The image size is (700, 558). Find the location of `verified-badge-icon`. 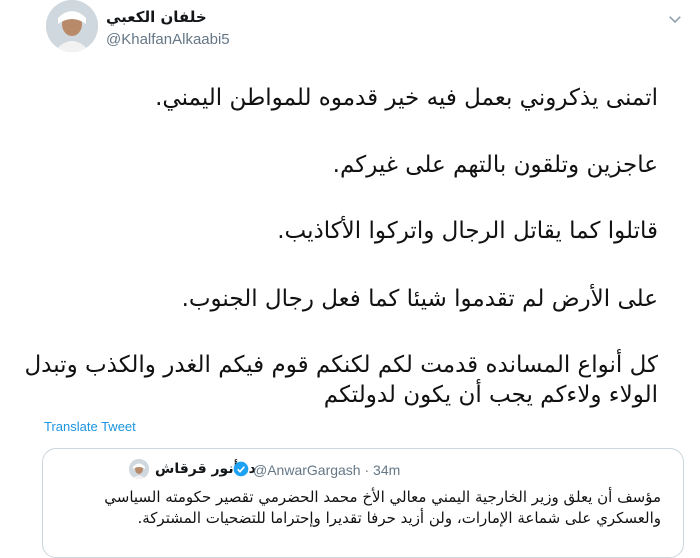

verified-badge-icon is located at coordinates (241, 469).